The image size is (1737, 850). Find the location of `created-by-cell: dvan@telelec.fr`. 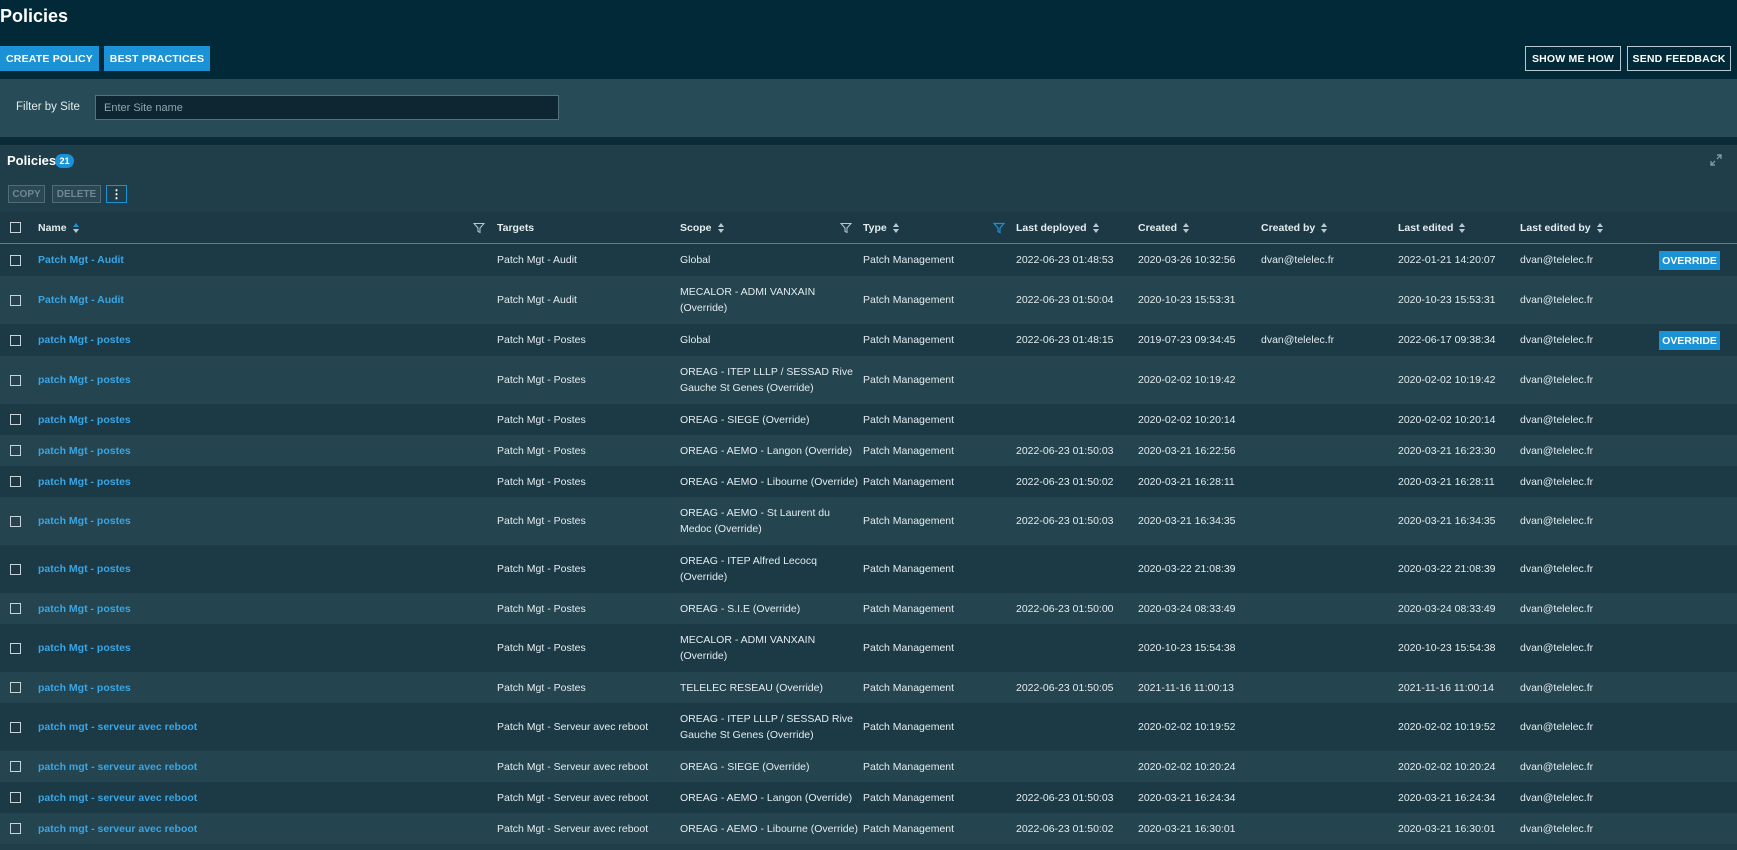

created-by-cell: dvan@telelec.fr is located at coordinates (1298, 340).